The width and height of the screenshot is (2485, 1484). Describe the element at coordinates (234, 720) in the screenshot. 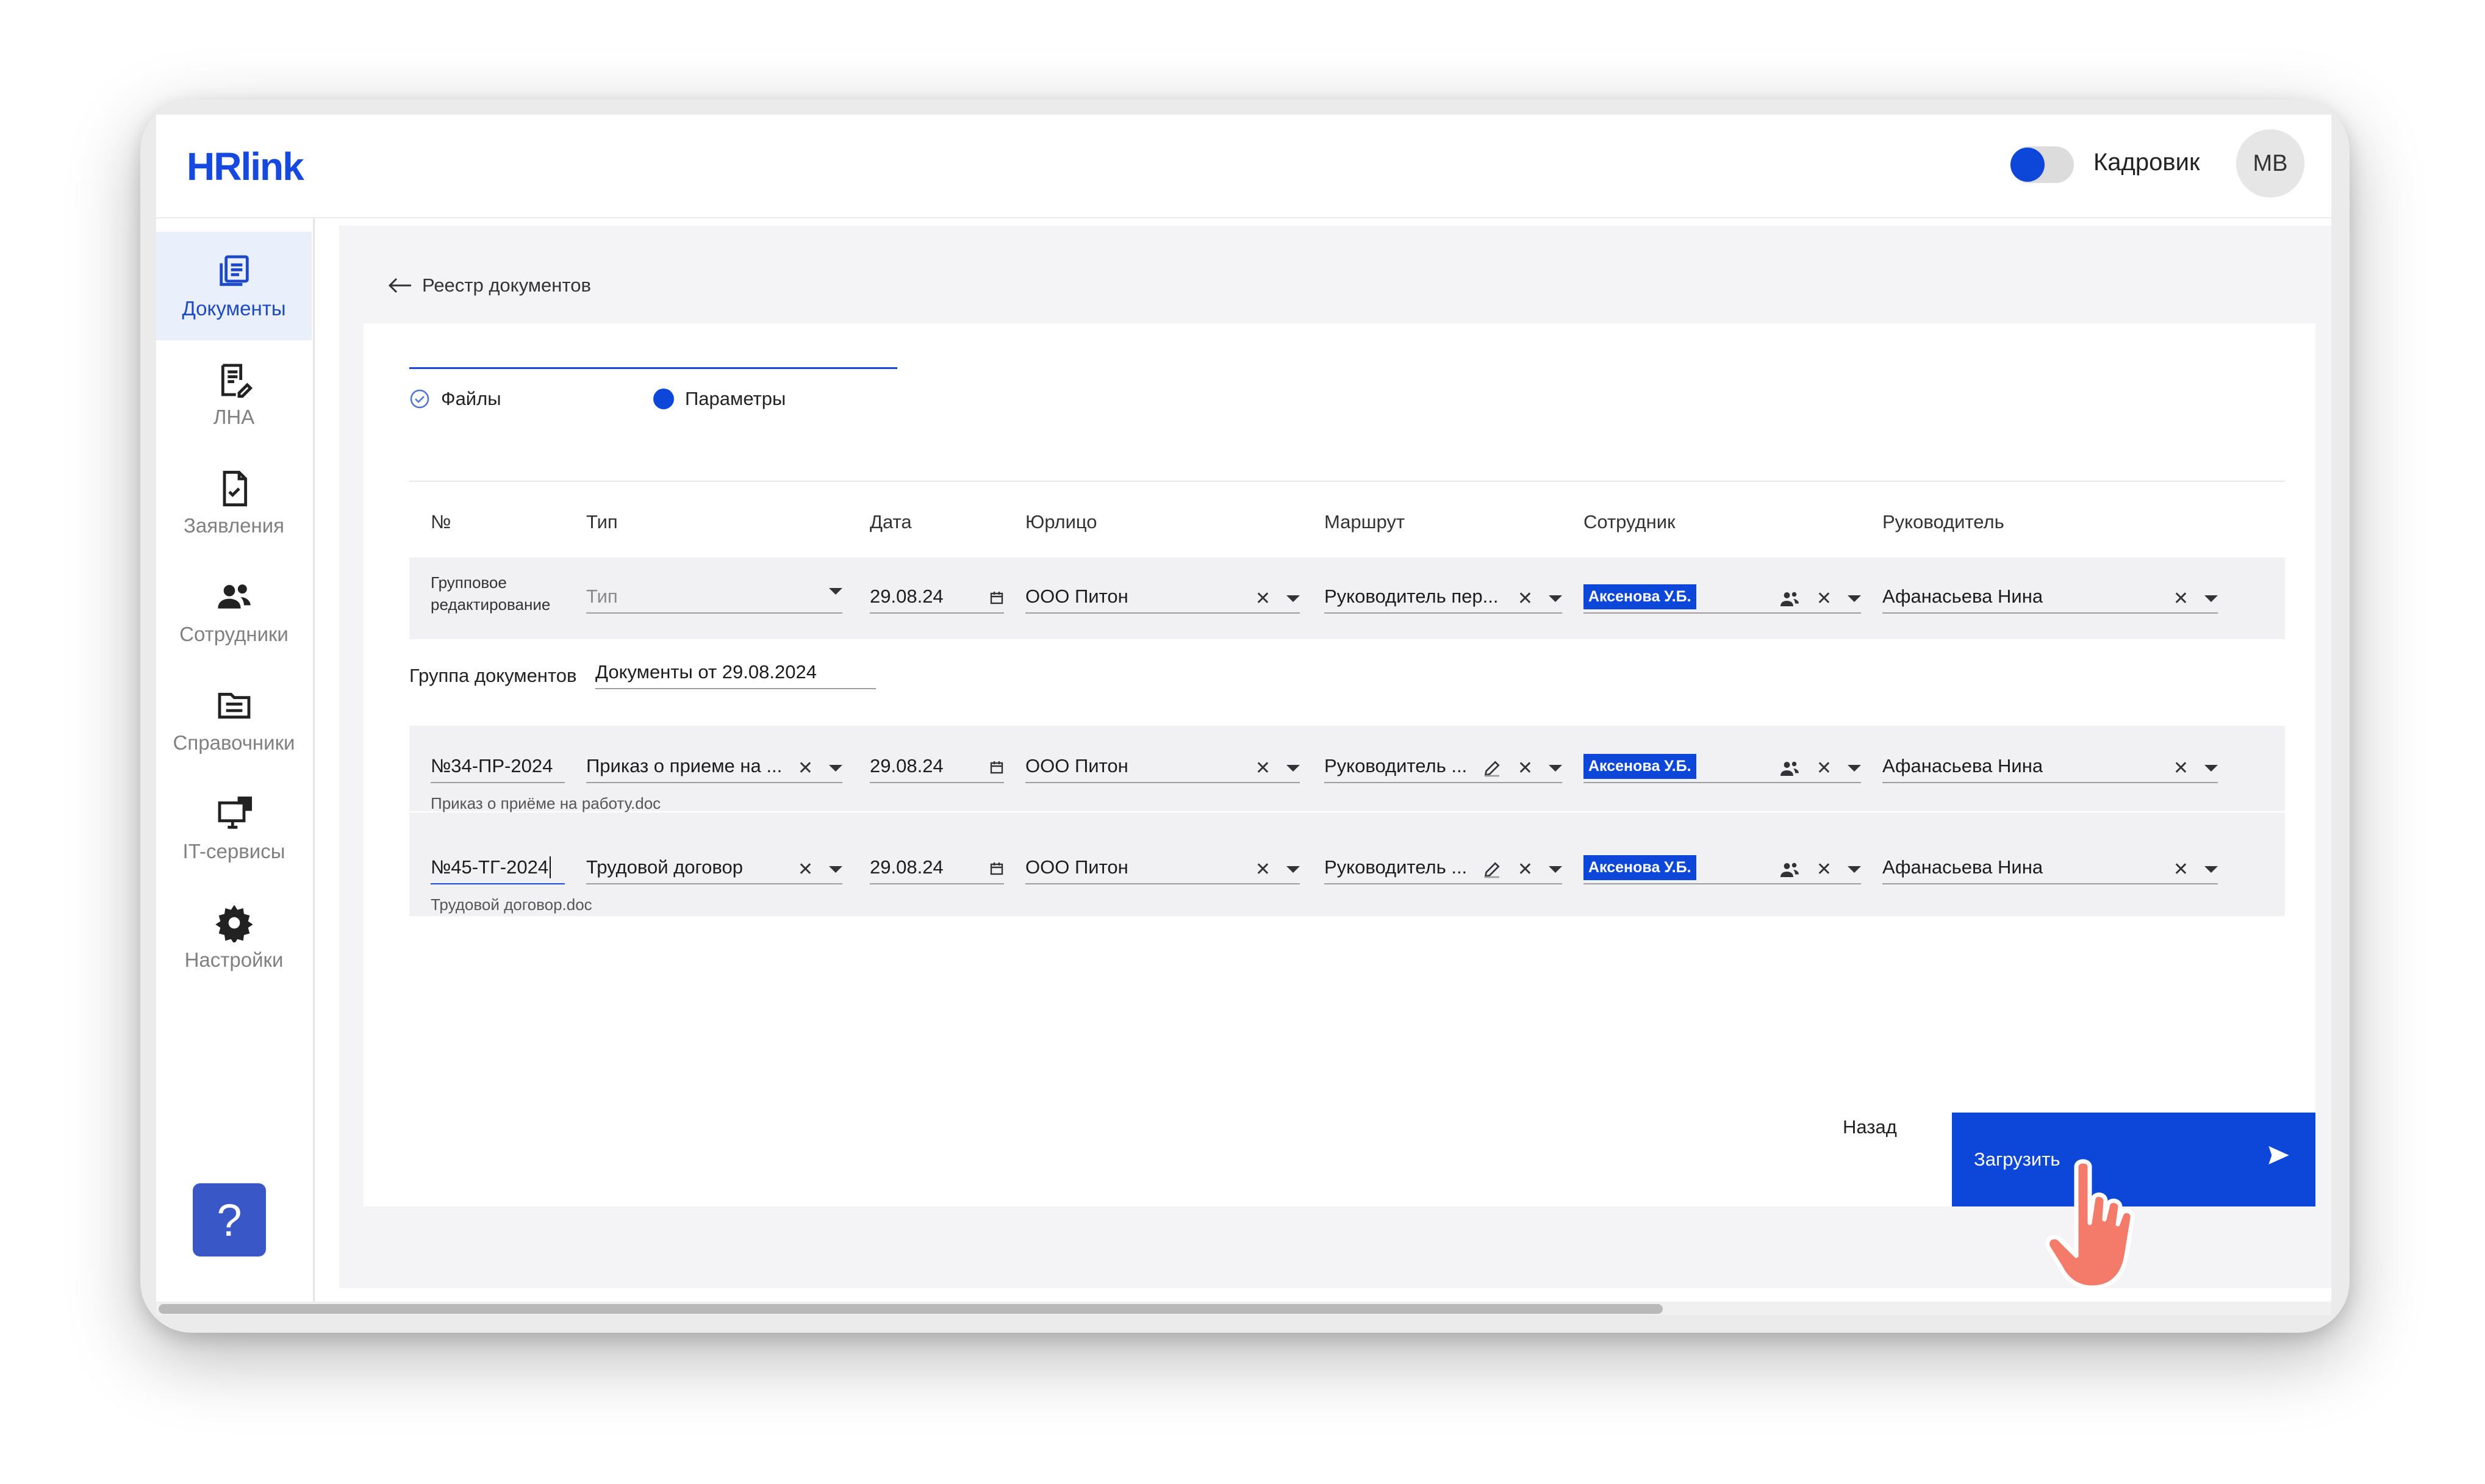

I see `sidebar-item-directories: Справочники` at that location.